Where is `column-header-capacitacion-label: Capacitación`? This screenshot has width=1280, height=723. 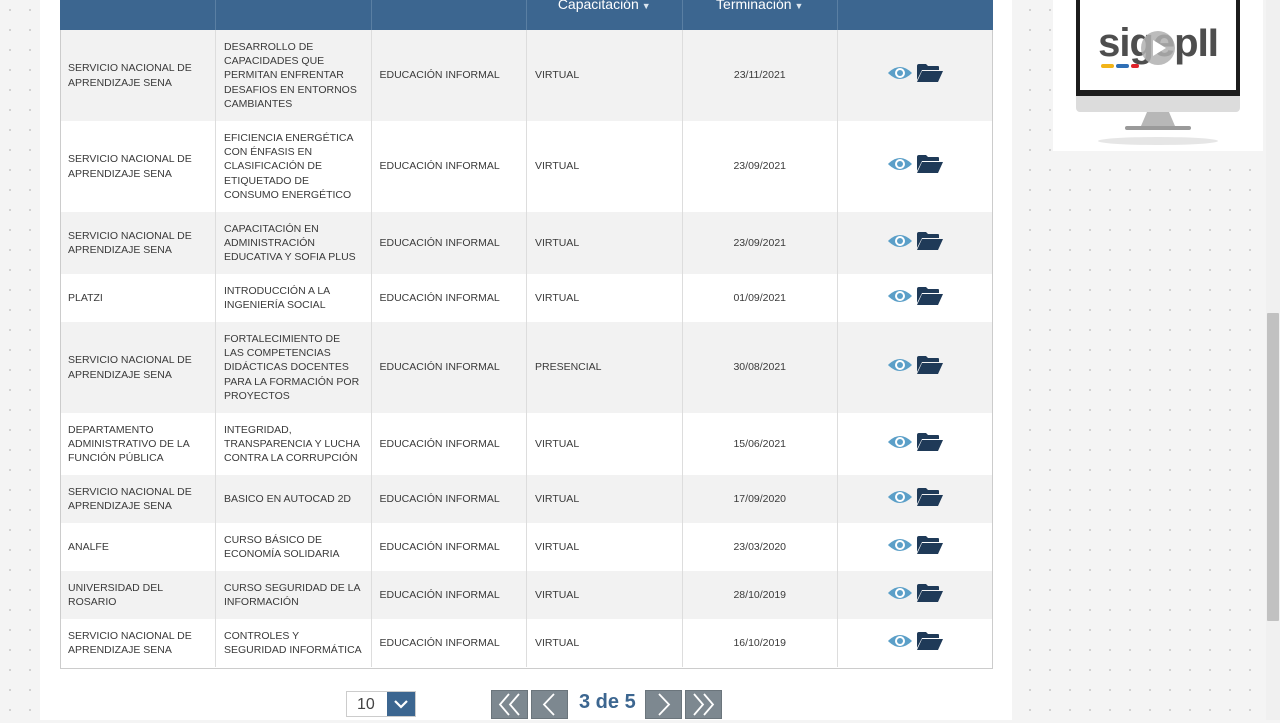 column-header-capacitacion-label: Capacitación is located at coordinates (598, 6).